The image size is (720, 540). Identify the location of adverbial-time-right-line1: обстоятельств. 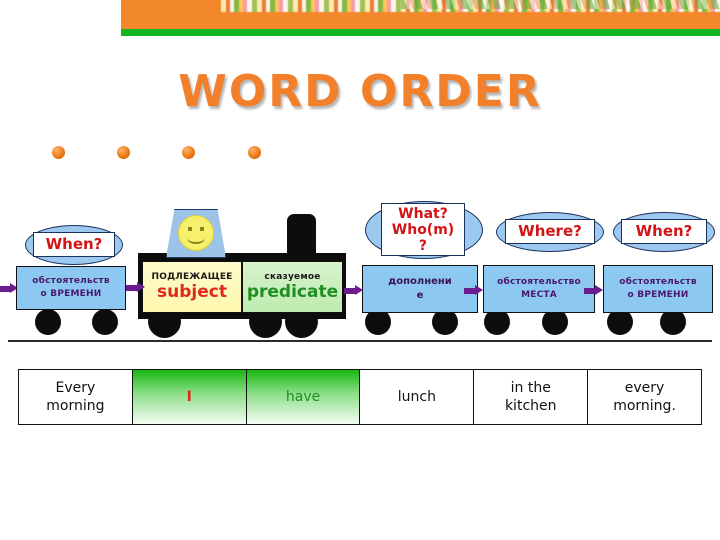
(658, 282).